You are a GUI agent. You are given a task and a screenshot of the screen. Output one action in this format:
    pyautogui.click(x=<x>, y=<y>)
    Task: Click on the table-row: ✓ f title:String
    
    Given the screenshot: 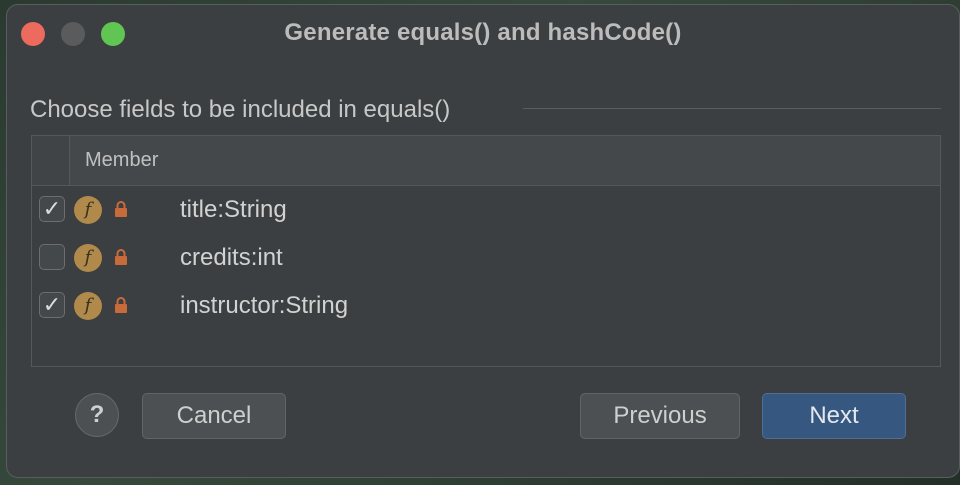 What is the action you would take?
    pyautogui.click(x=486, y=210)
    